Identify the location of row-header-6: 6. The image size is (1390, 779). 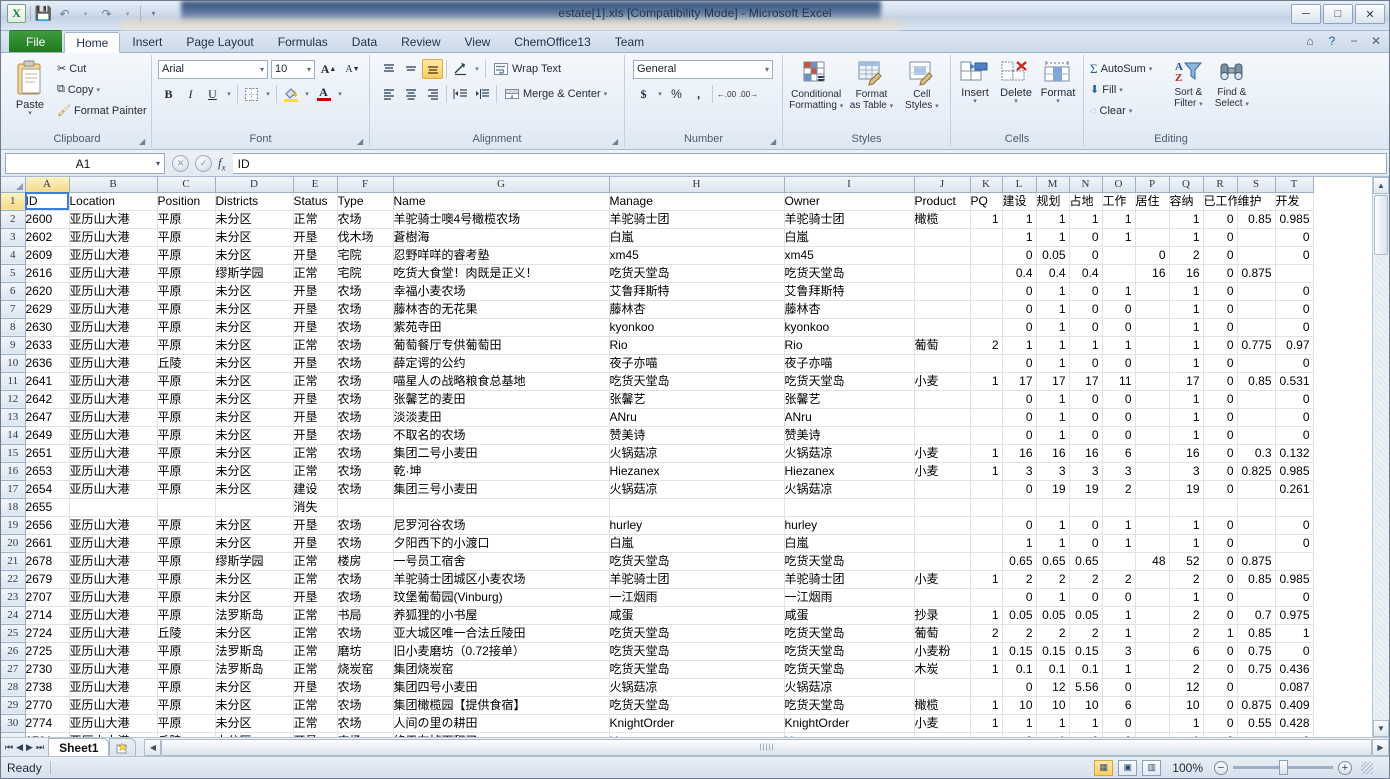
(13, 291).